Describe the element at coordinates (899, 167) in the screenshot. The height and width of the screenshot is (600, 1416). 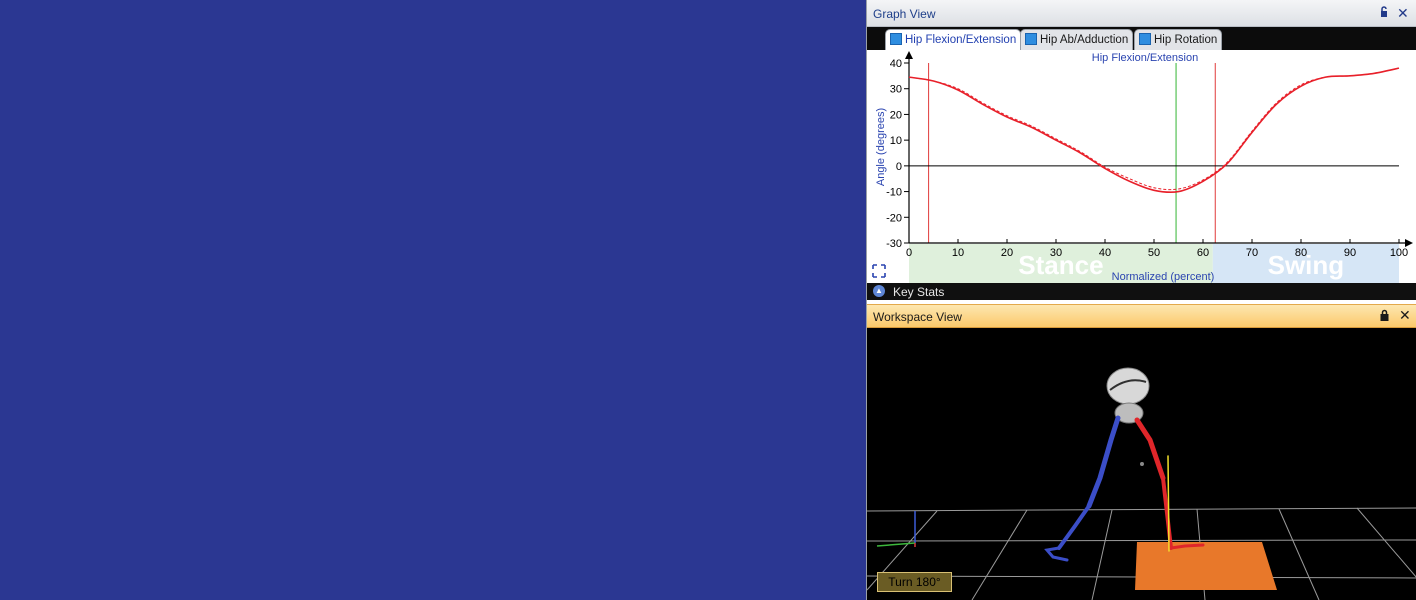
I see `y-tick-label: 0` at that location.